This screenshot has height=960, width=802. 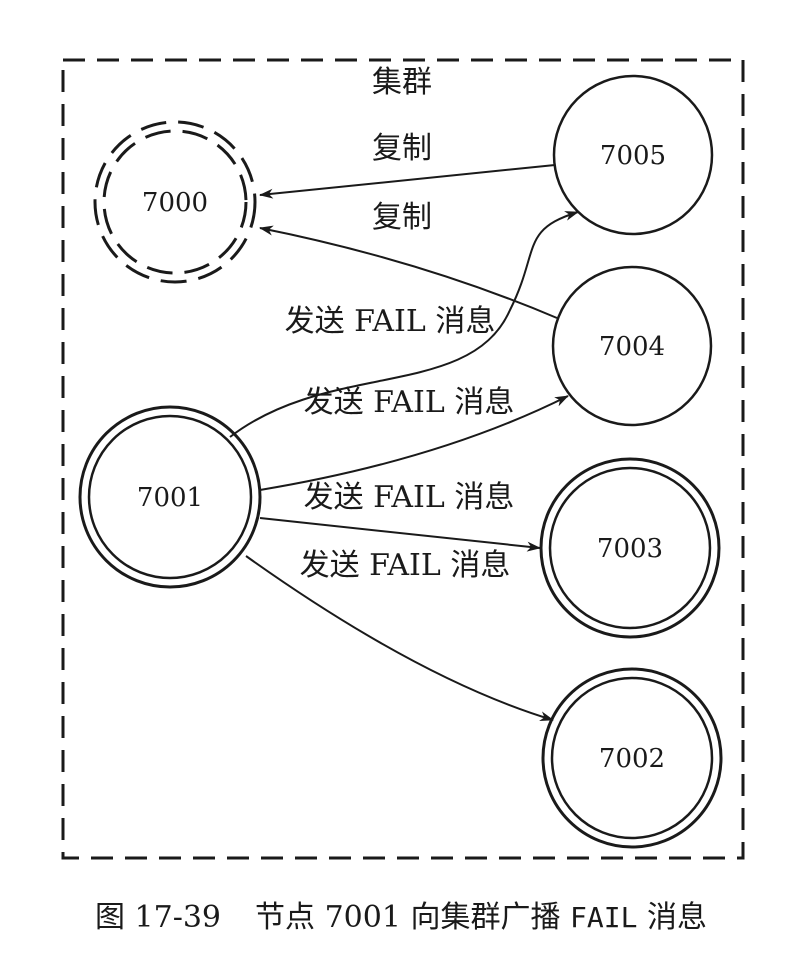 I want to click on node-7002: 7002, so click(x=632, y=758).